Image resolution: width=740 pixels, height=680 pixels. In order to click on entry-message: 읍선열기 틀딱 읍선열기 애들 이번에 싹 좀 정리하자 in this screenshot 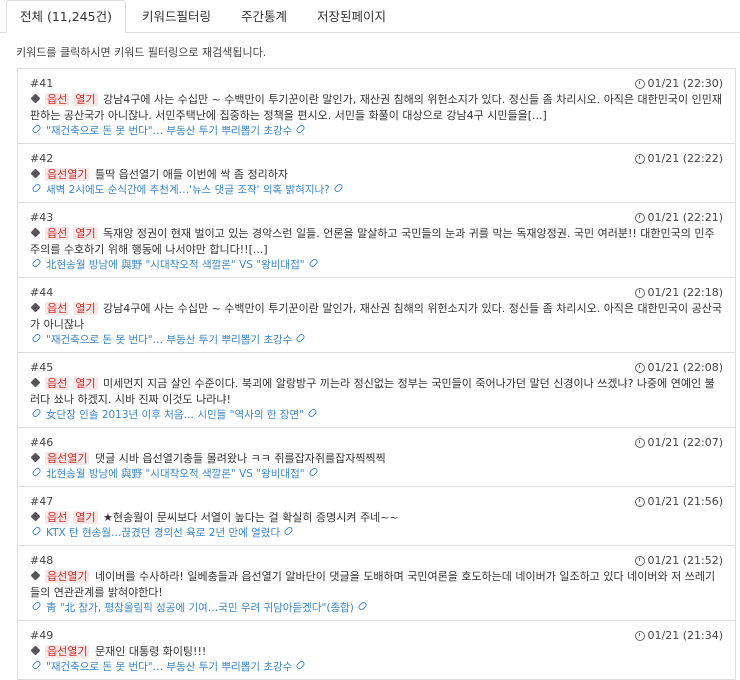, I will do `click(376, 175)`.